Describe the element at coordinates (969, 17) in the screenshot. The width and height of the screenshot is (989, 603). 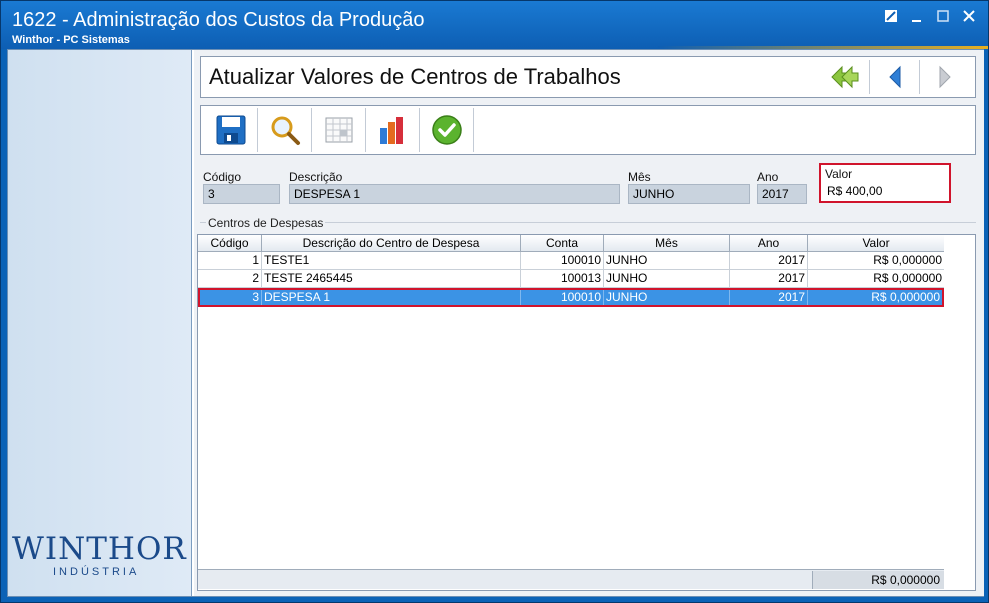
I see `close-icon` at that location.